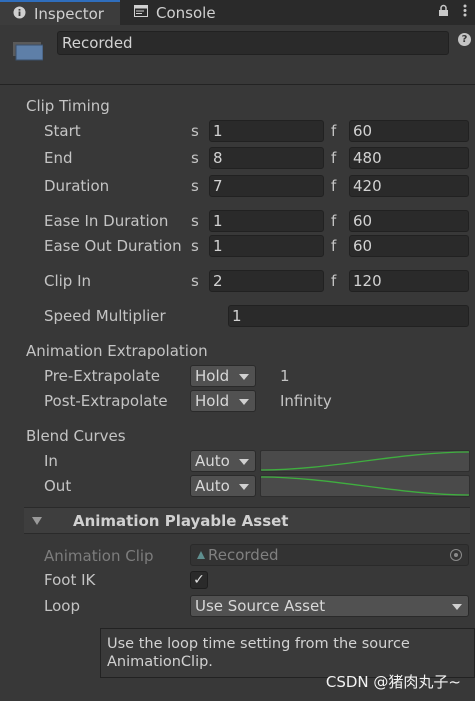  I want to click on ease-out-seconds-field: 1, so click(266, 246).